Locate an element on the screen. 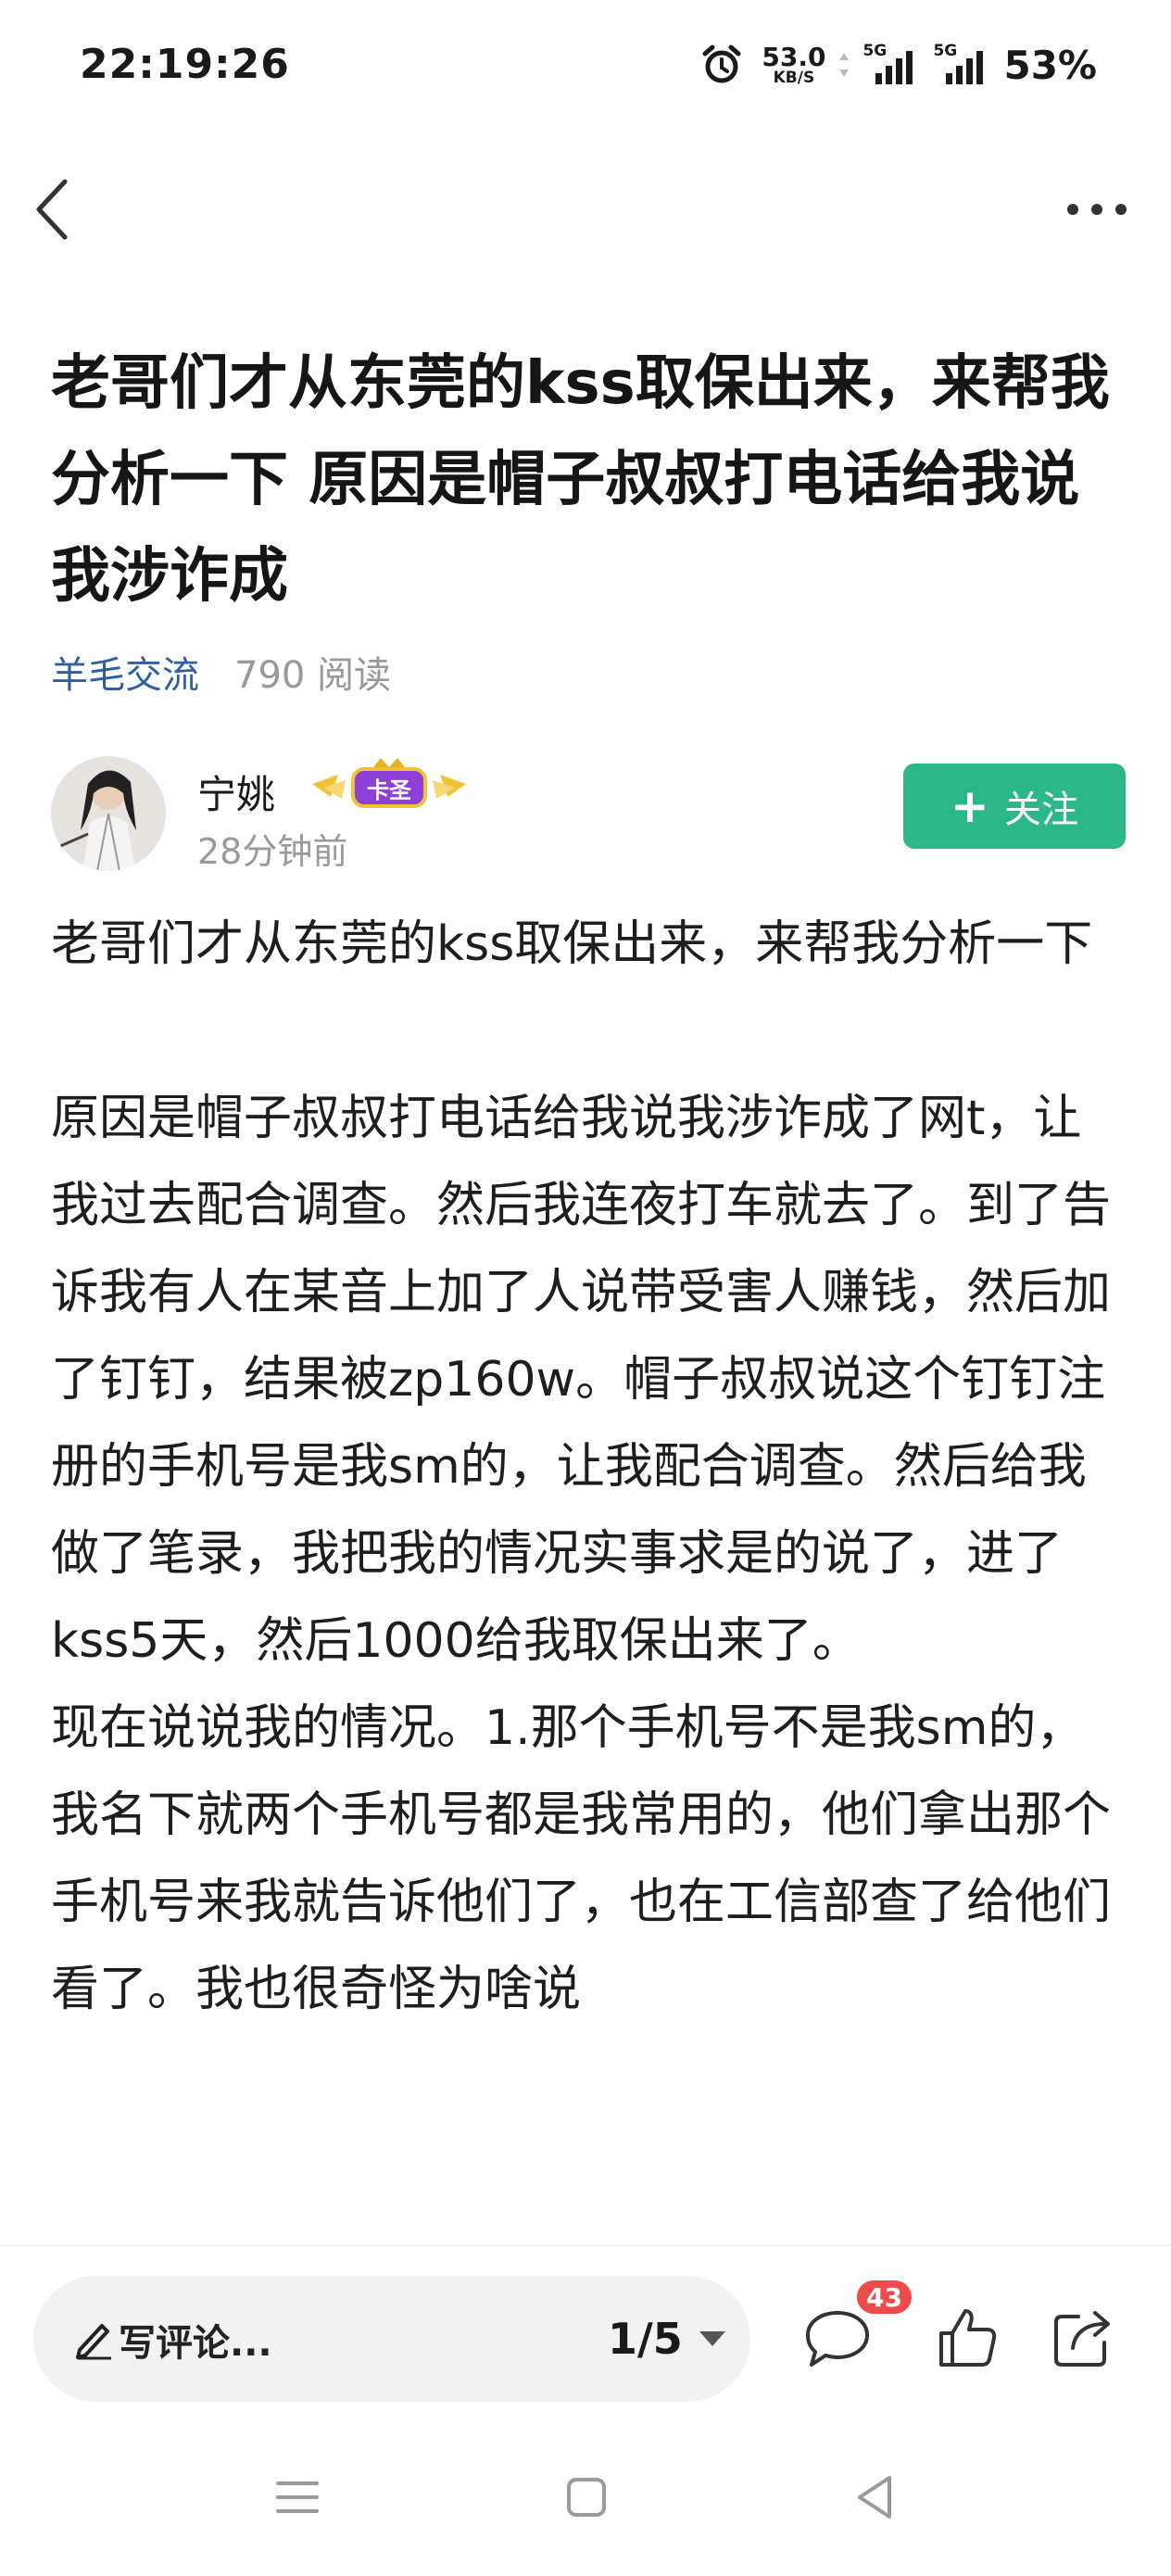  thumbs-up-icon is located at coordinates (968, 2338).